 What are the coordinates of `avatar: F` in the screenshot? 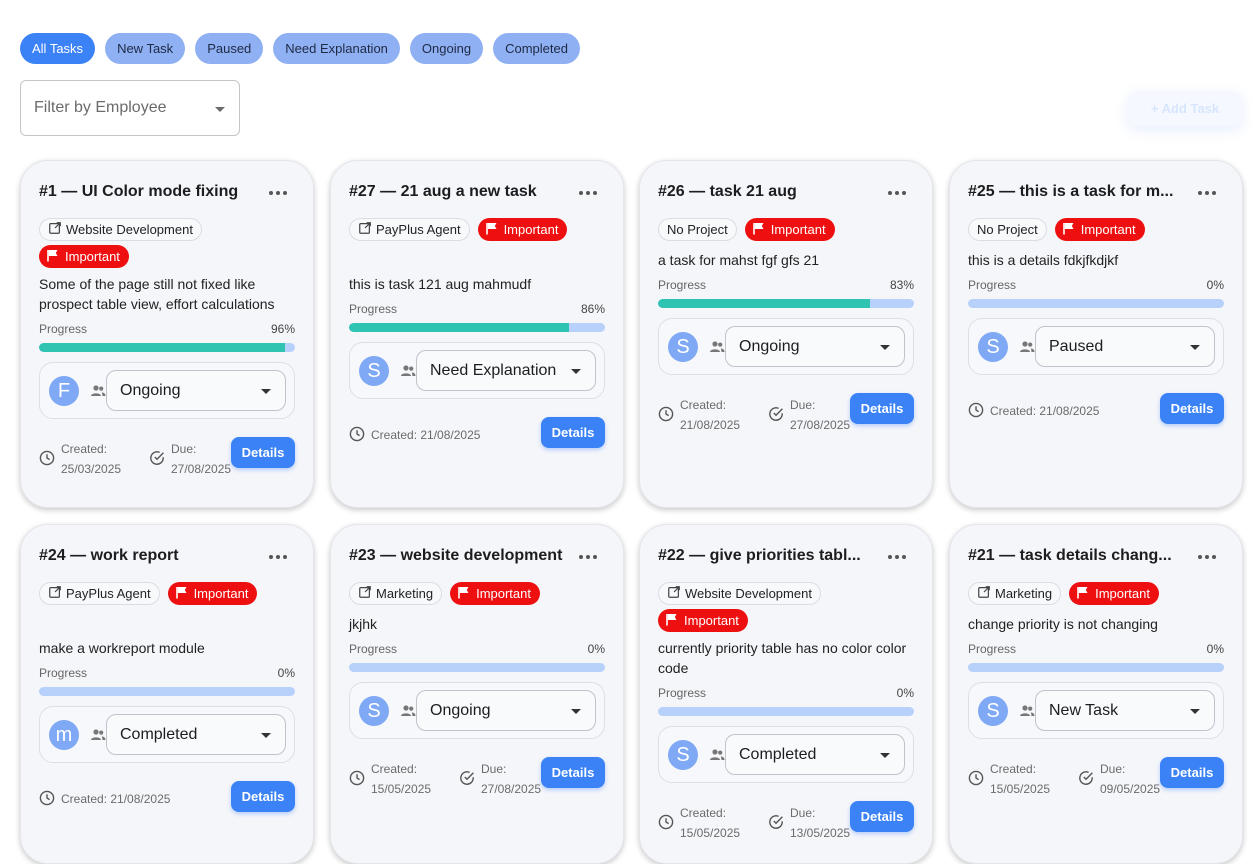 It's located at (64, 391).